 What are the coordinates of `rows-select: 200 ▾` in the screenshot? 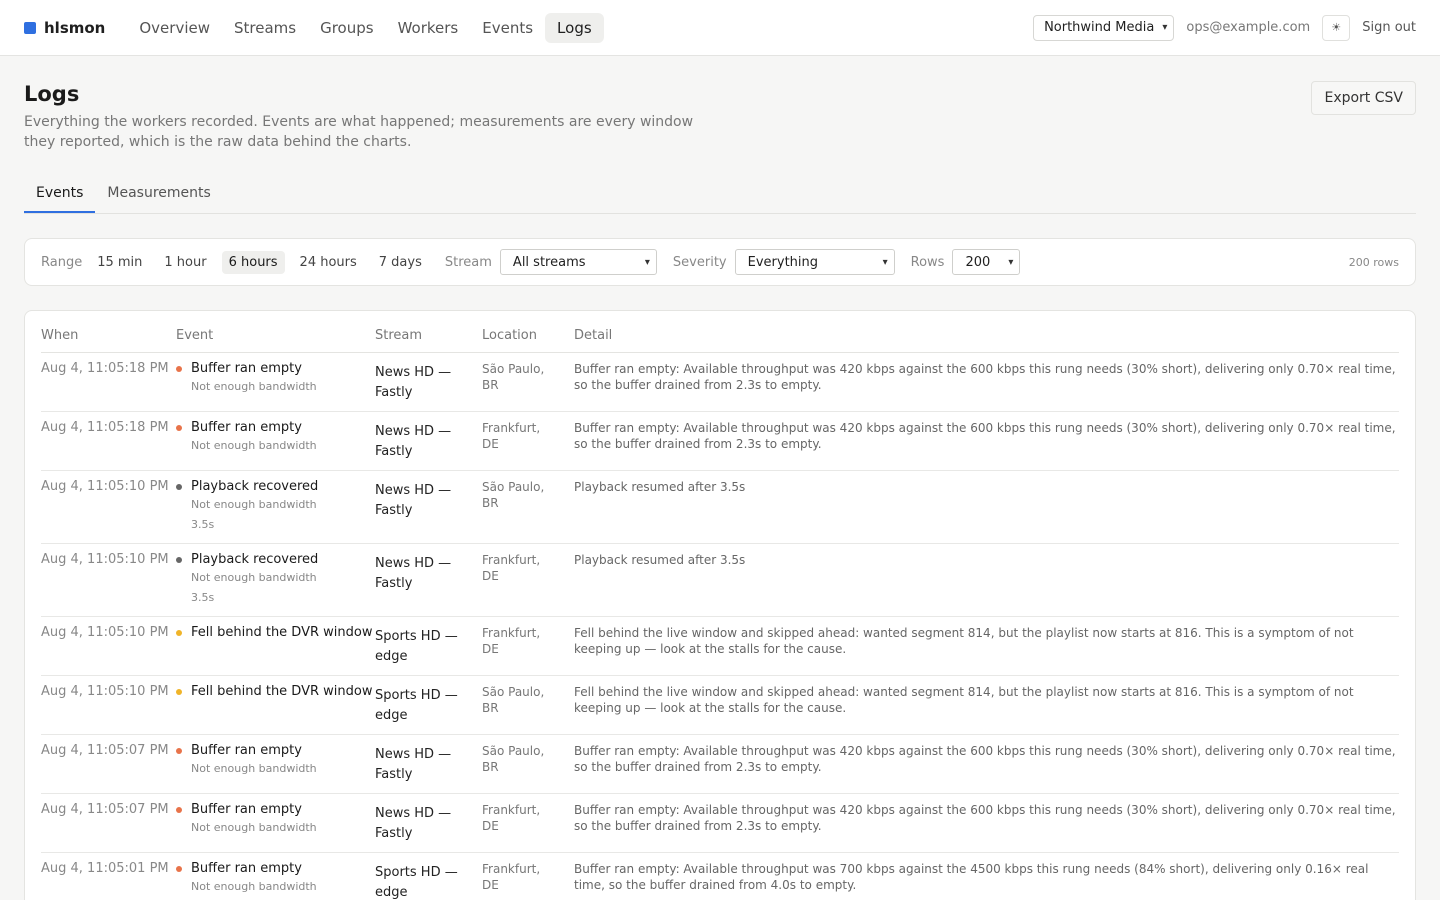 It's located at (986, 262).